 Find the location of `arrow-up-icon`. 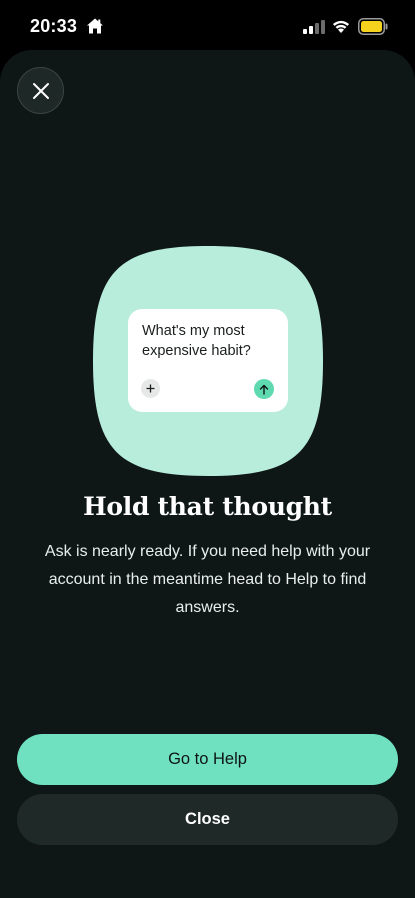

arrow-up-icon is located at coordinates (264, 389).